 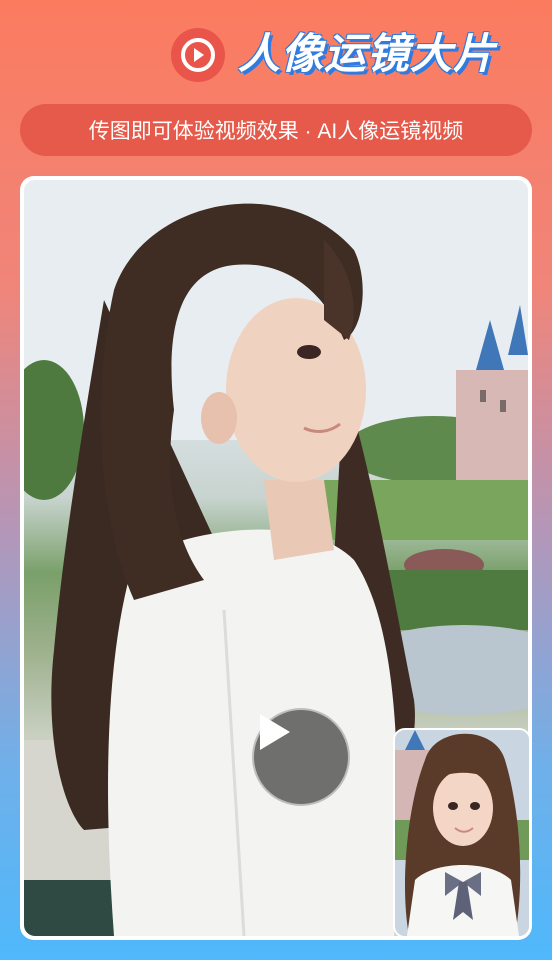 I want to click on page-title: 人像运镜大片, so click(x=367, y=53).